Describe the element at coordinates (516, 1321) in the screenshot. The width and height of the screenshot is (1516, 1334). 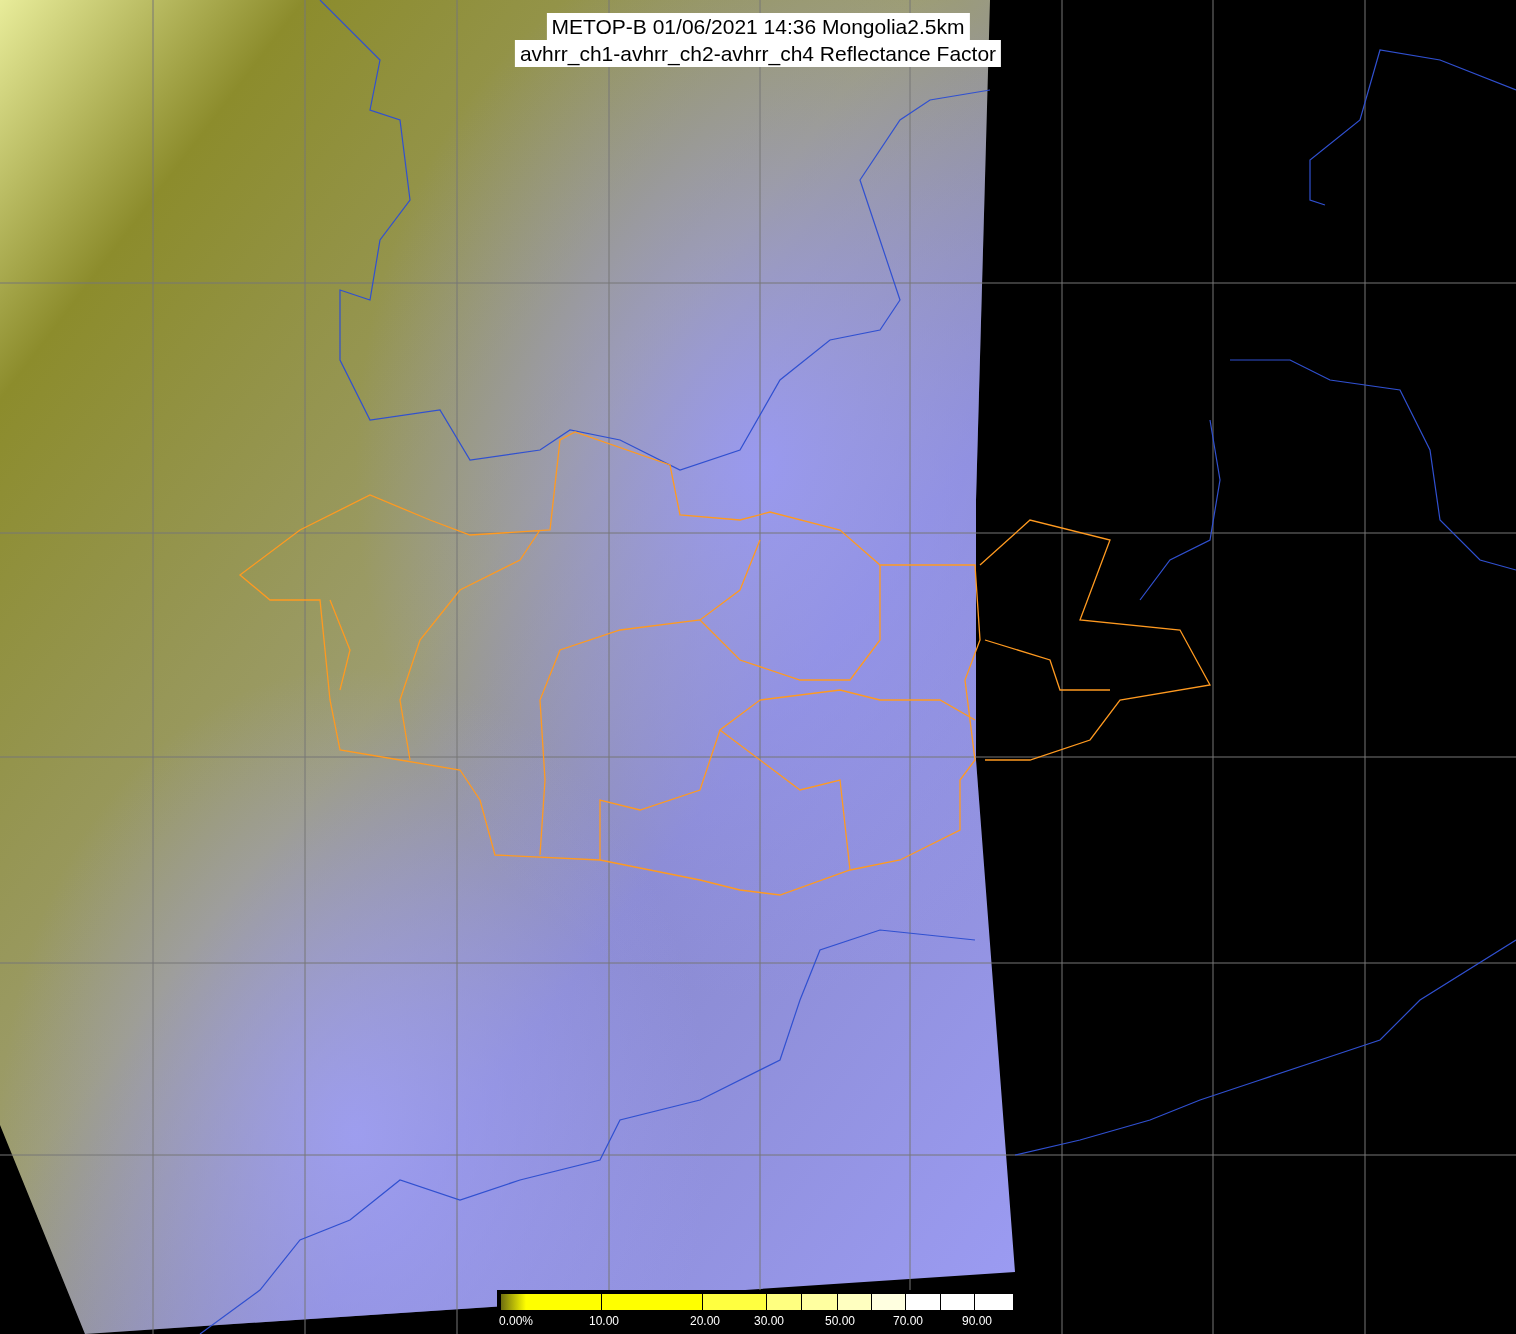
I see `legend-tick-label: 0.00%` at that location.